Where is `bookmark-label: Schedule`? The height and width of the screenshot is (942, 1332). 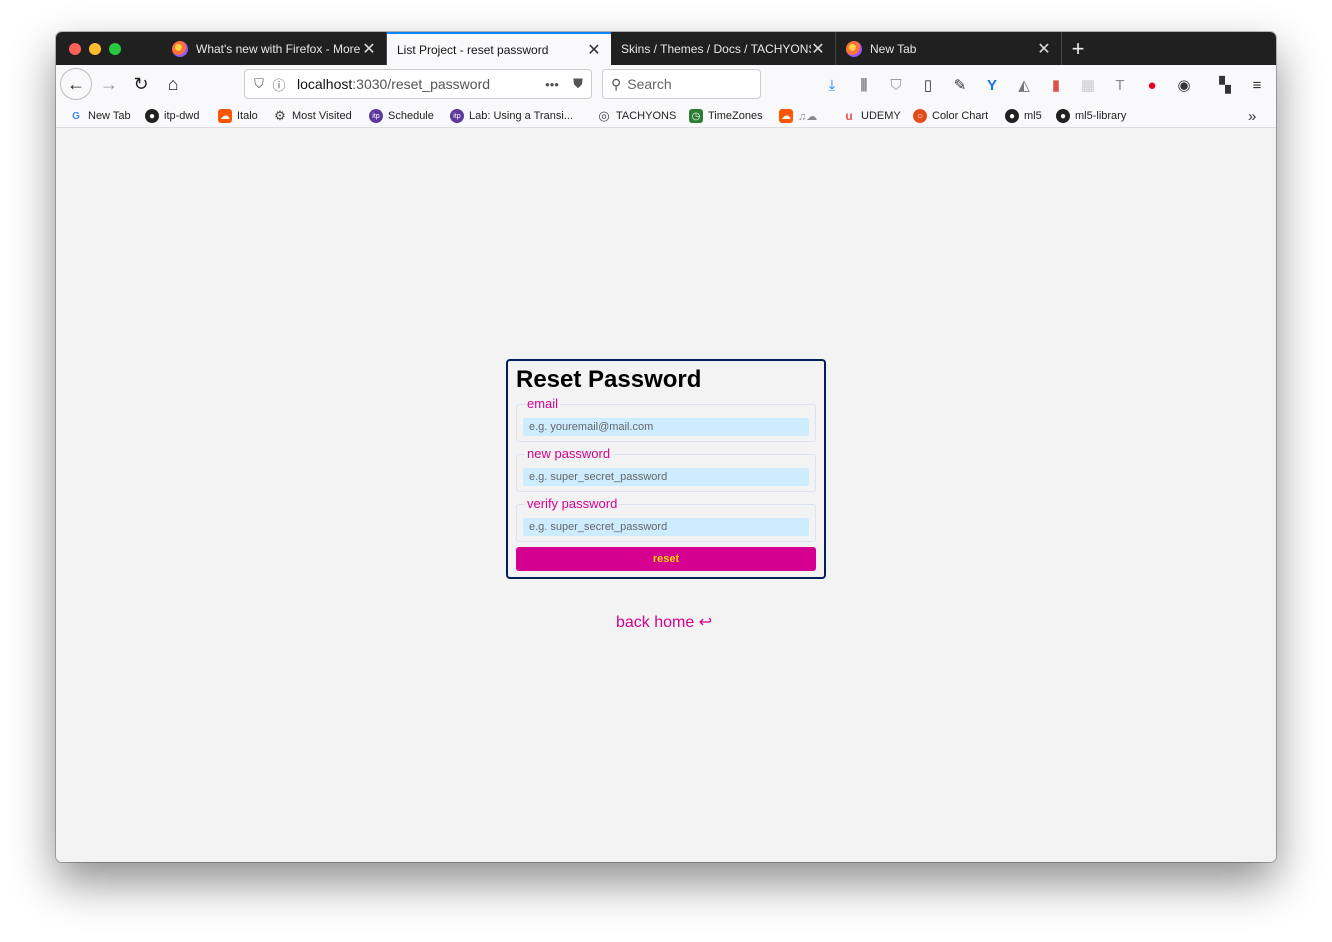 bookmark-label: Schedule is located at coordinates (411, 116).